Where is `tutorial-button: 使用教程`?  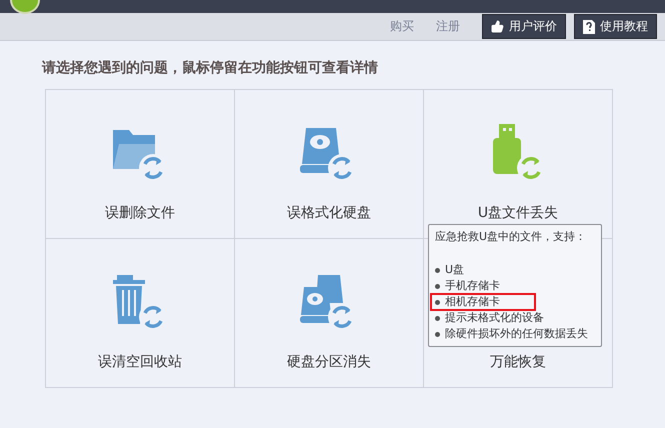
tutorial-button: 使用教程 is located at coordinates (615, 26).